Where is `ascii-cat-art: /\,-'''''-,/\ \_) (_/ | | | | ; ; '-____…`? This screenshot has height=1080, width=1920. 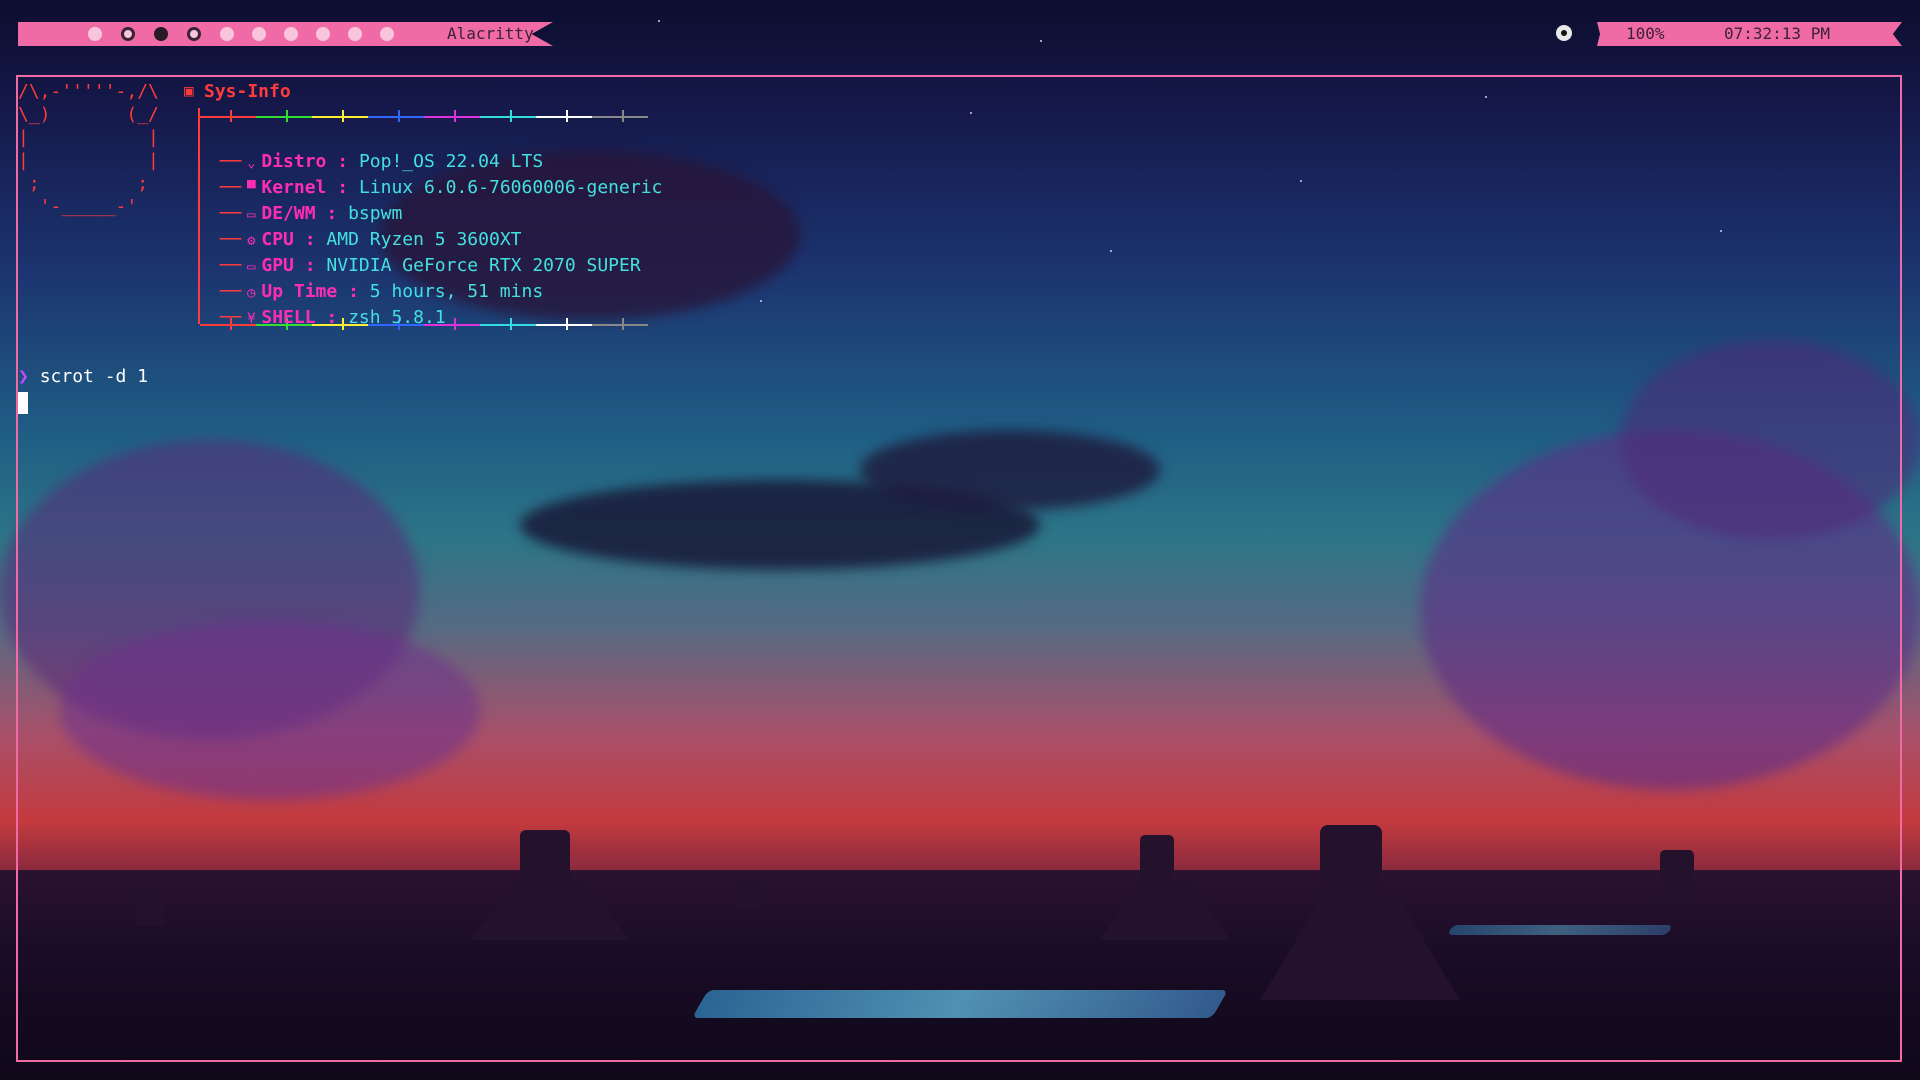 ascii-cat-art: /\,-'''''-,/\ \_) (_/ | | | | ; ; '-____… is located at coordinates (88, 149).